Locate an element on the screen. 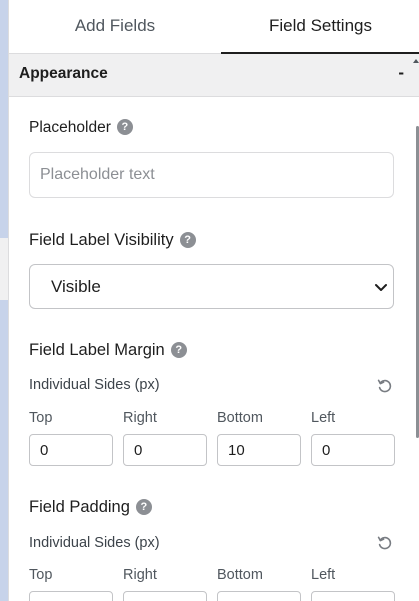 This screenshot has width=419, height=601. padding-top-input is located at coordinates (71, 596).